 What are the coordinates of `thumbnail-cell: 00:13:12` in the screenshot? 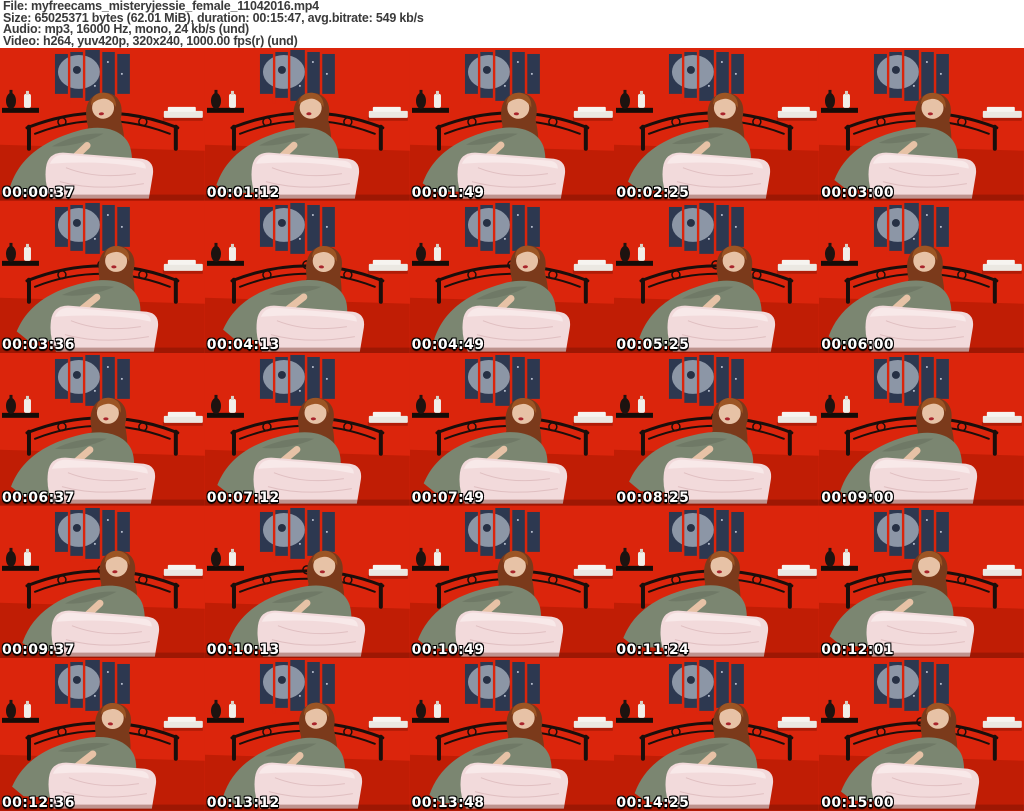 It's located at (307, 734).